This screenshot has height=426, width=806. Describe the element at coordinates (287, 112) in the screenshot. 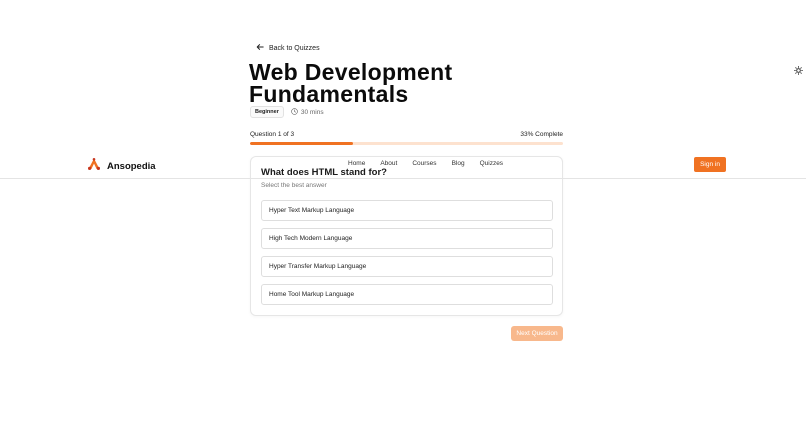

I see `quiz-meta: Beginner 30 mins` at that location.